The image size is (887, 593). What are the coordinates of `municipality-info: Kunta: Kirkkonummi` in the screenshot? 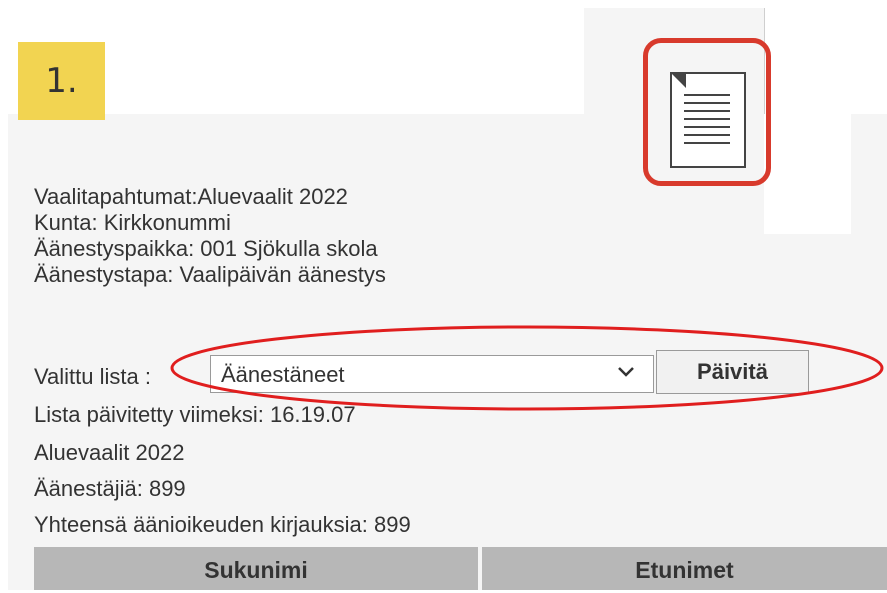 It's located at (132, 222).